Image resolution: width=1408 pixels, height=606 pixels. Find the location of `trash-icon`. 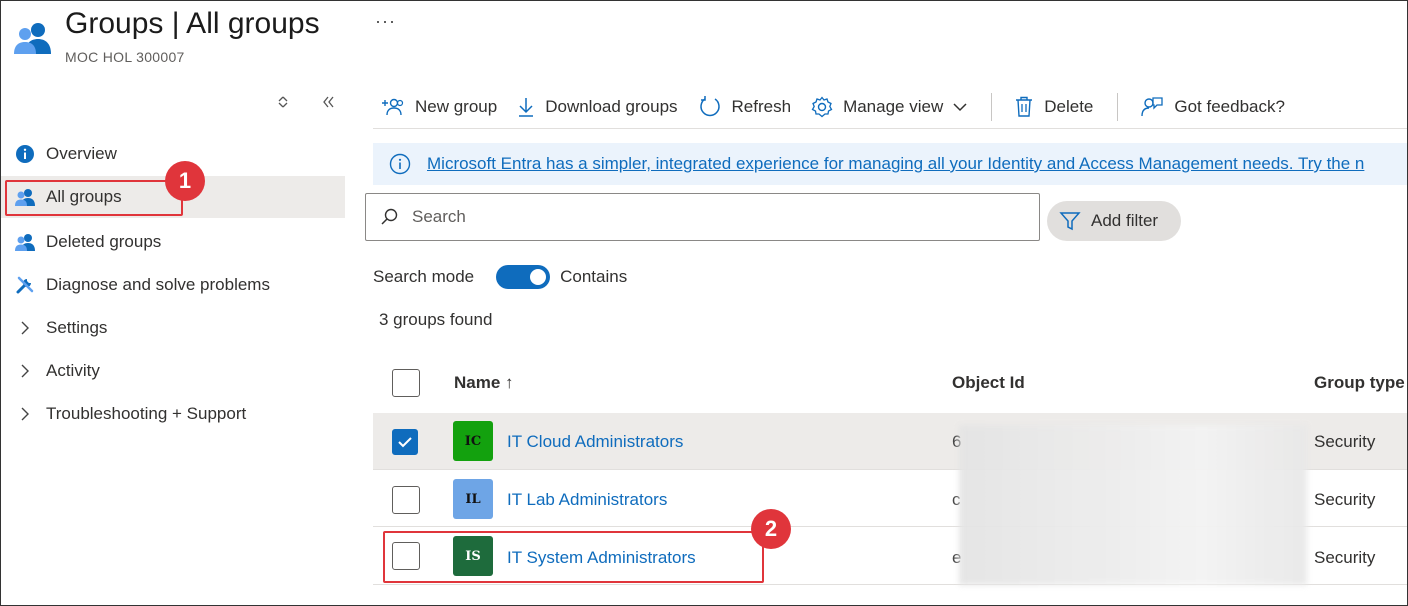

trash-icon is located at coordinates (1024, 107).